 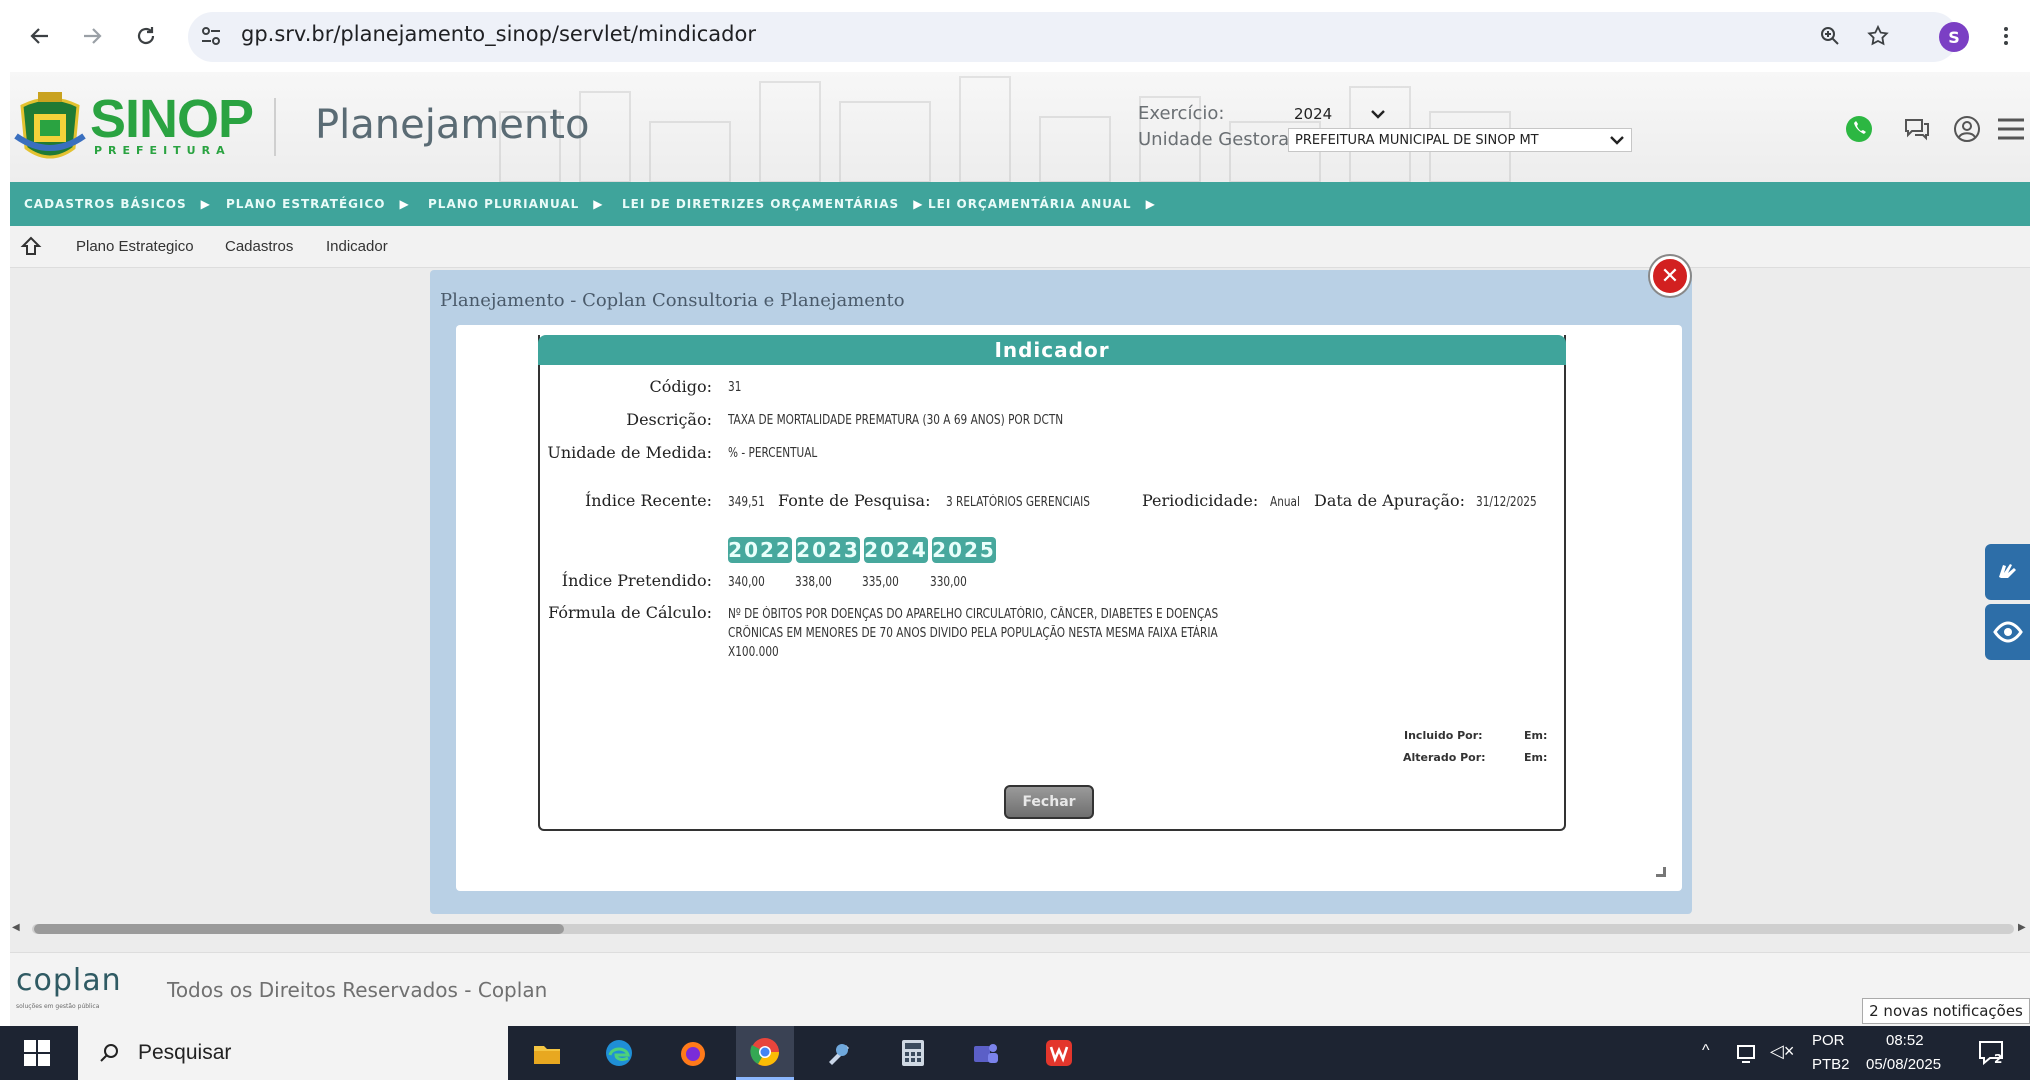 I want to click on menu-lei-diretrizes: LEI DE DIRETRIZES ORÇAMENTÁRIAS ▶, so click(x=772, y=204).